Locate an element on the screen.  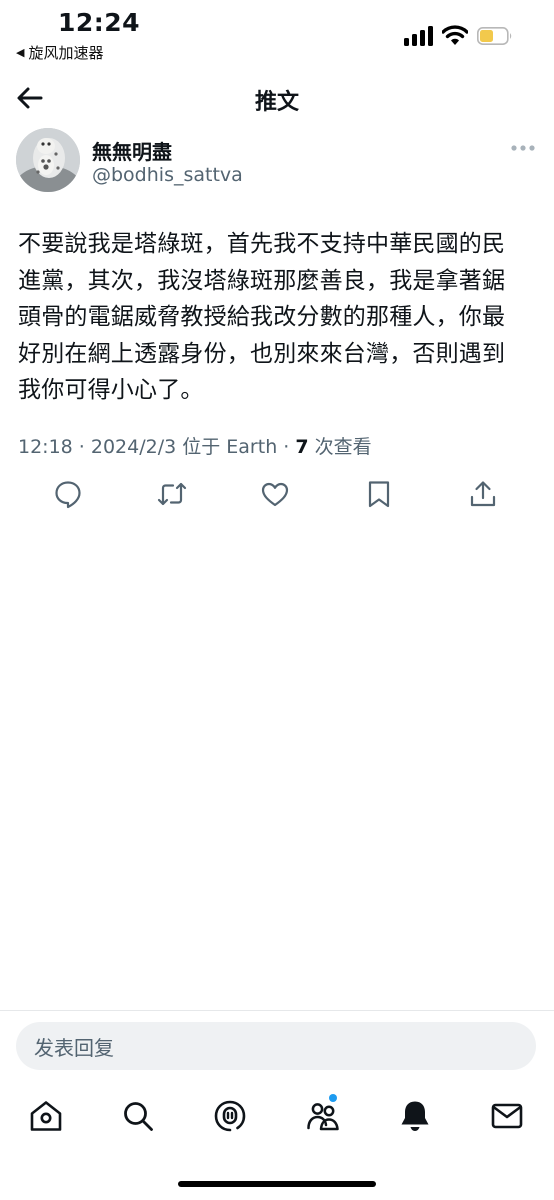
nav-home is located at coordinates (46, 1116).